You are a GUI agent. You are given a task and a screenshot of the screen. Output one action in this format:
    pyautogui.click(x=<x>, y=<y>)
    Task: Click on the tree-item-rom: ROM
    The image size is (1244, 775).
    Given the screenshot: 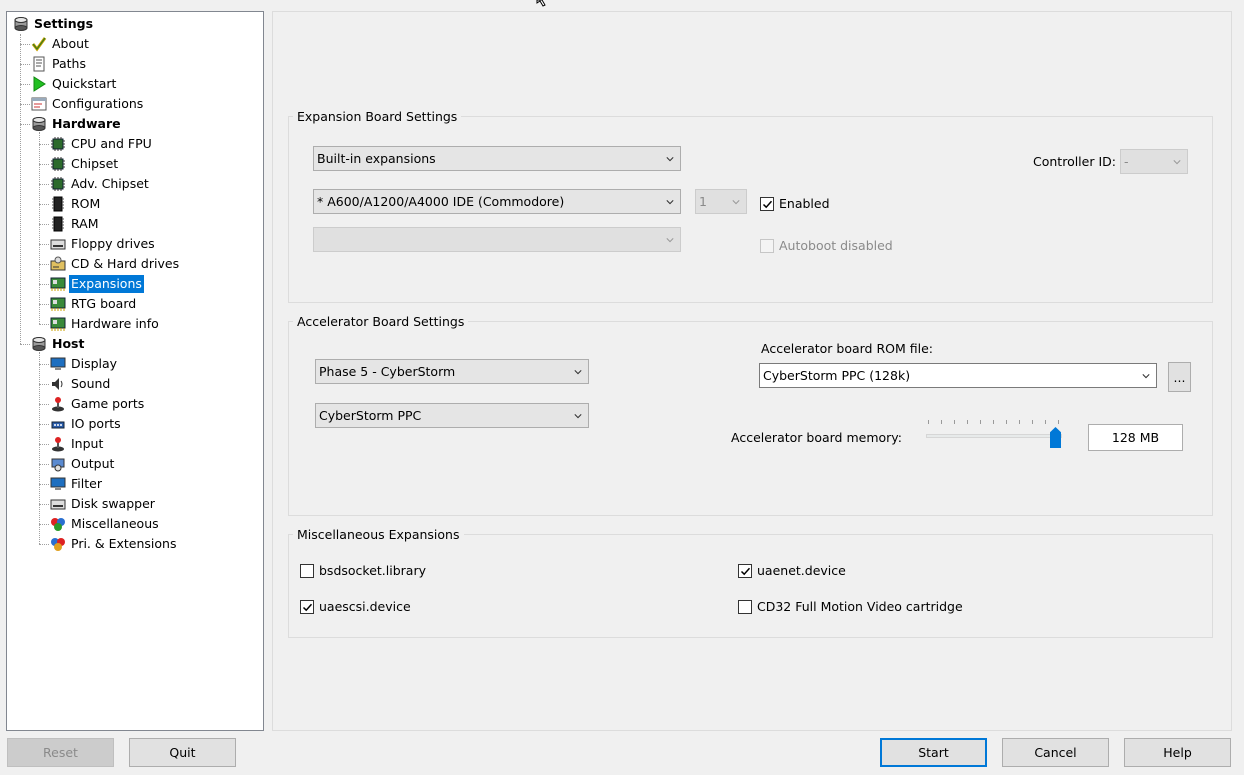 What is the action you would take?
    pyautogui.click(x=76, y=204)
    